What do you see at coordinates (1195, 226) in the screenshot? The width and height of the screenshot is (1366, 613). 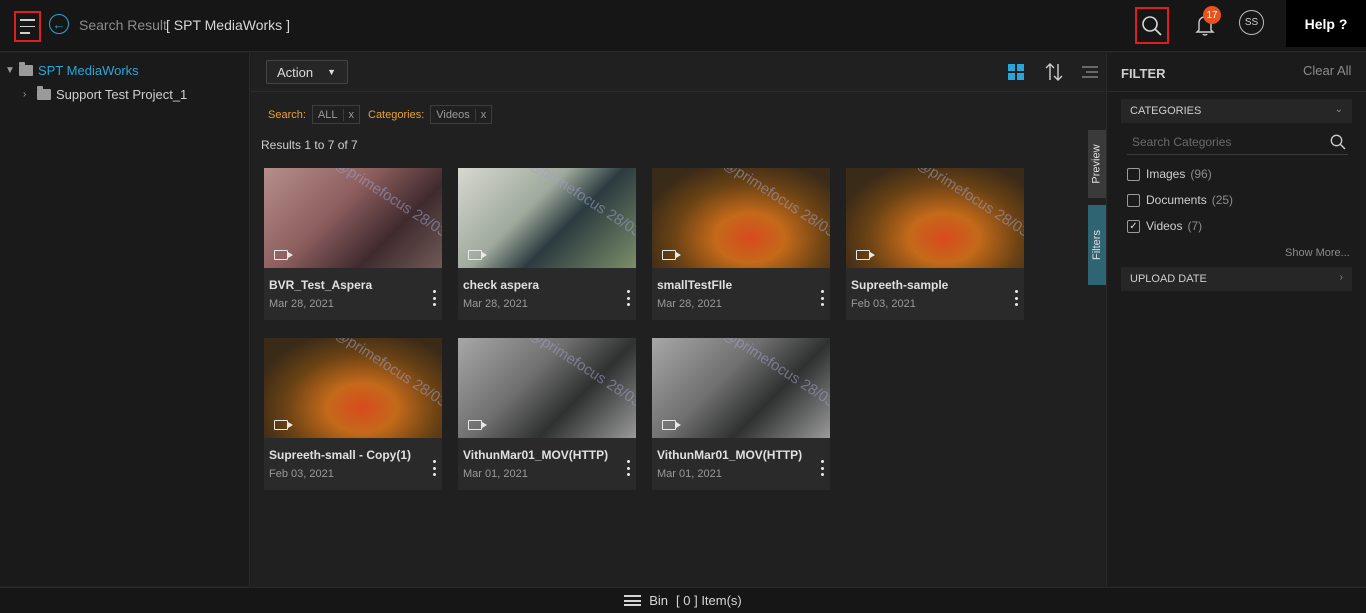 I see `option-count: (7)` at bounding box center [1195, 226].